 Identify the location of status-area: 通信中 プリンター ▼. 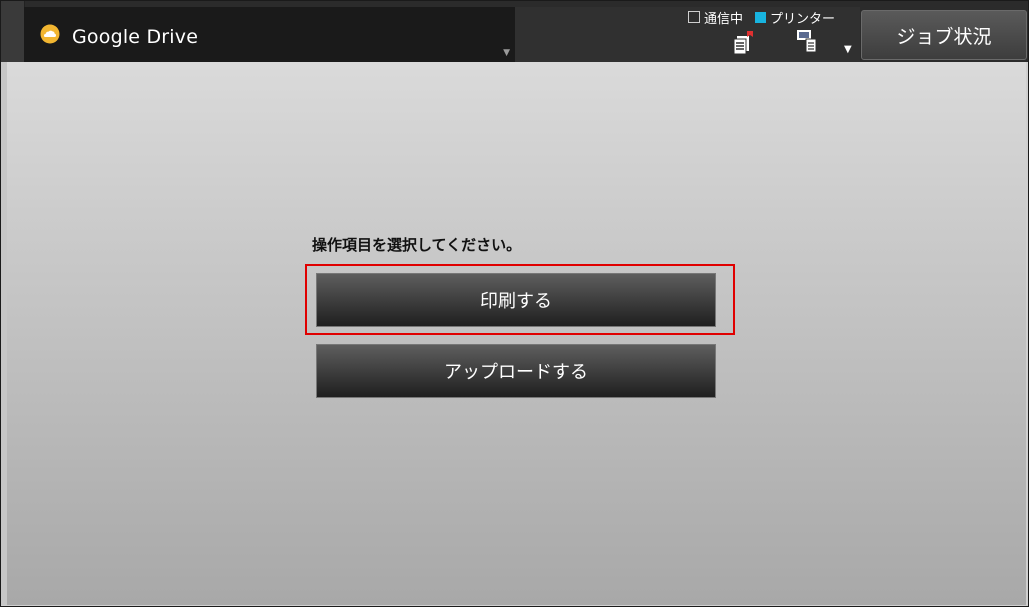
(687, 34).